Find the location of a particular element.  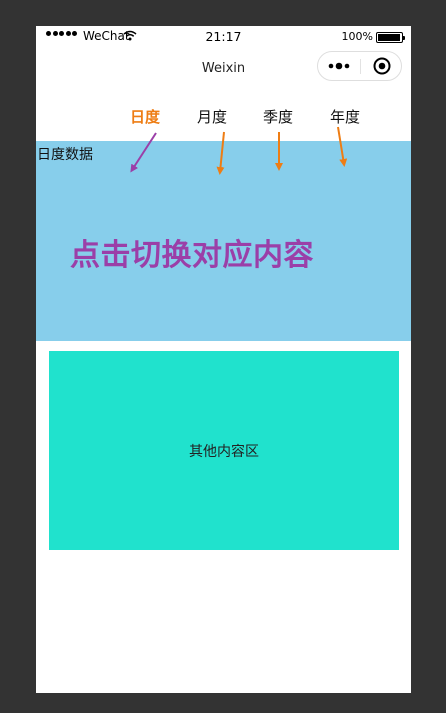

battery-icon is located at coordinates (390, 37).